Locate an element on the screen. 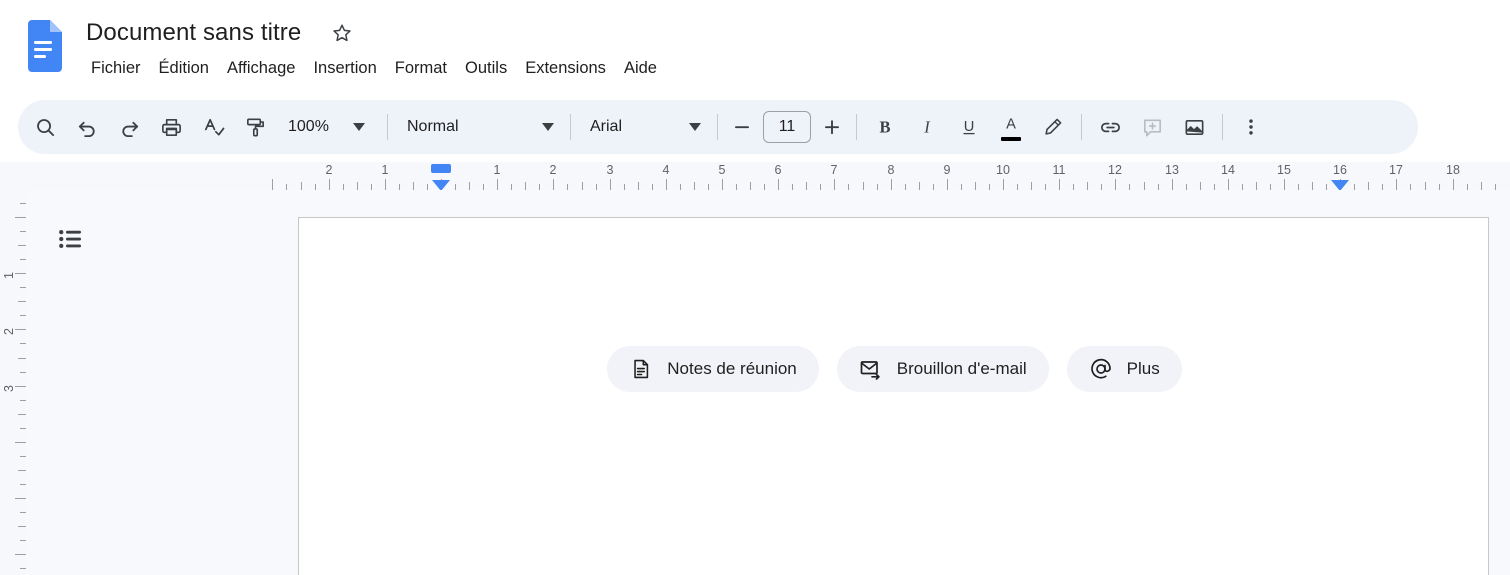 The width and height of the screenshot is (1510, 575). formatting-toolbar: 100% Normal Arial 11 B I U A is located at coordinates (718, 127).